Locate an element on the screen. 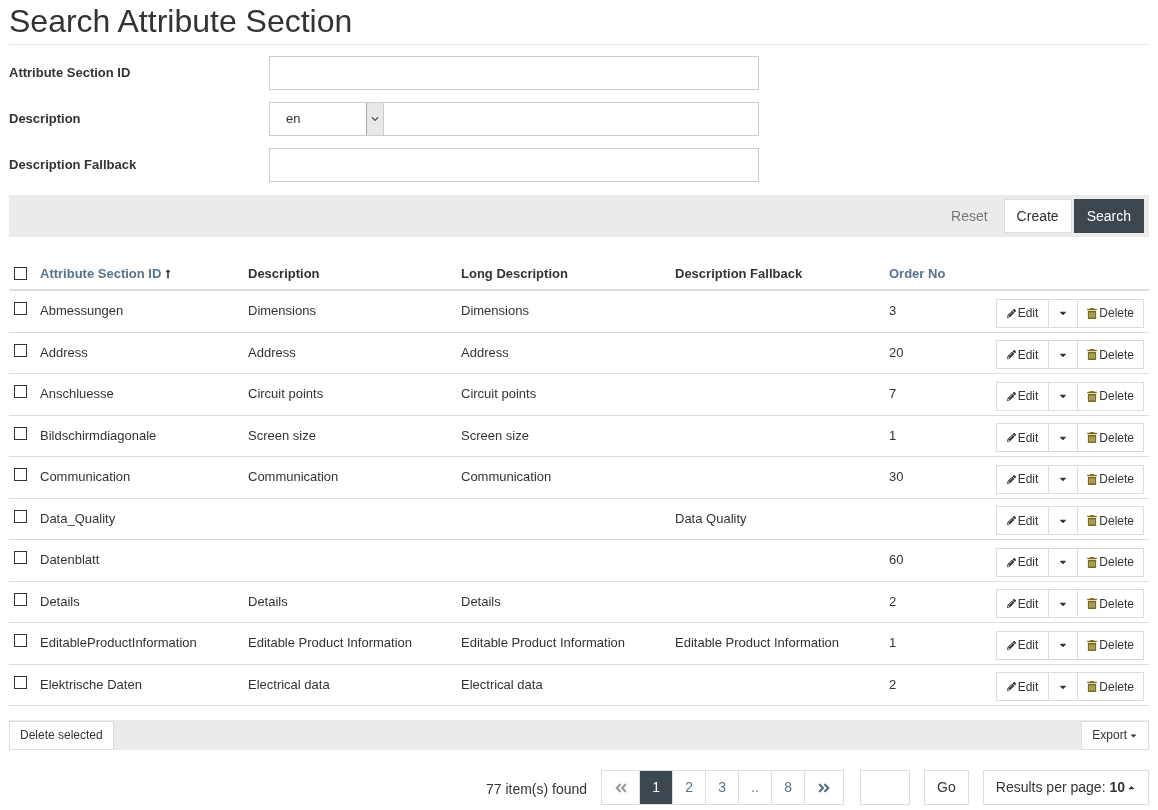 The height and width of the screenshot is (810, 1158). go-button: Go is located at coordinates (946, 787).